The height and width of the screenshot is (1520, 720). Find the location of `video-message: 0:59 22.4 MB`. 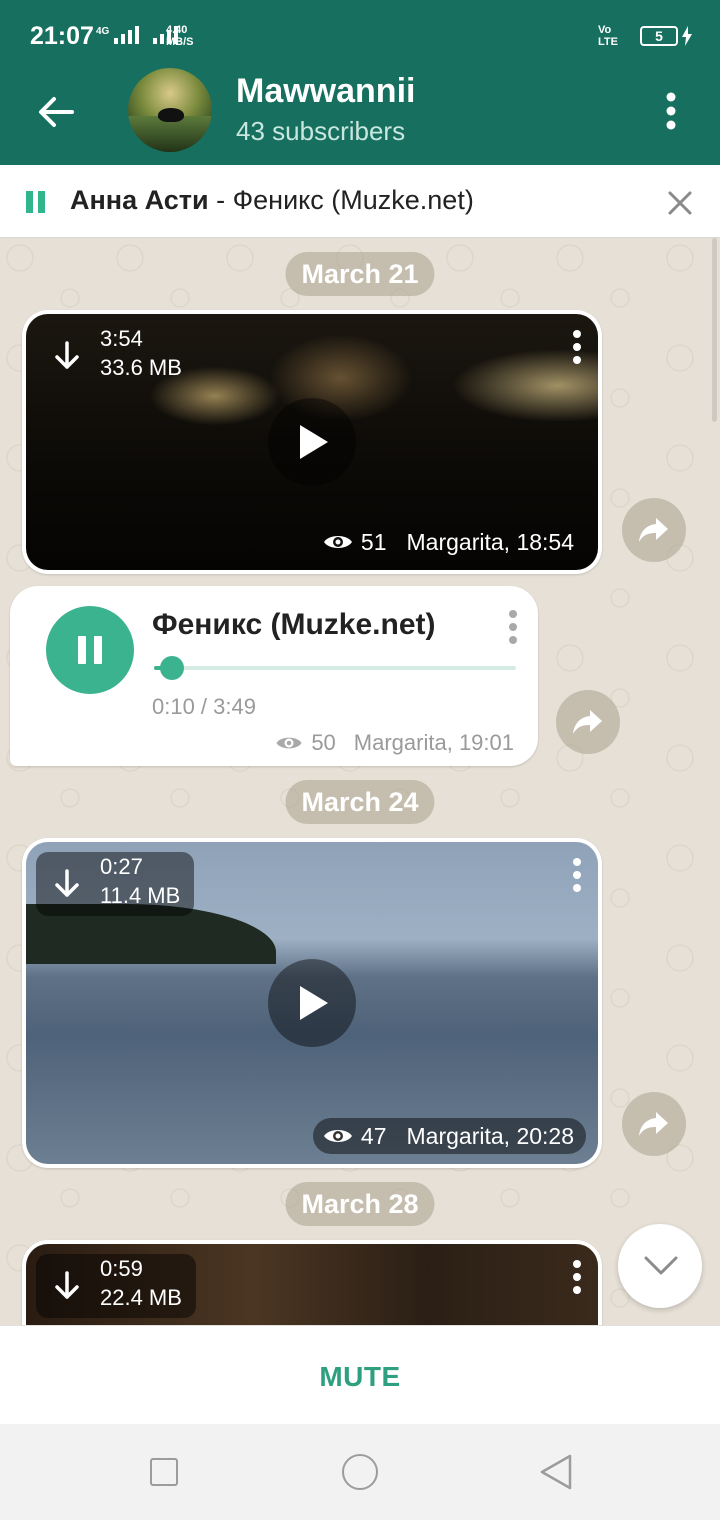

video-message: 0:59 22.4 MB is located at coordinates (312, 1282).